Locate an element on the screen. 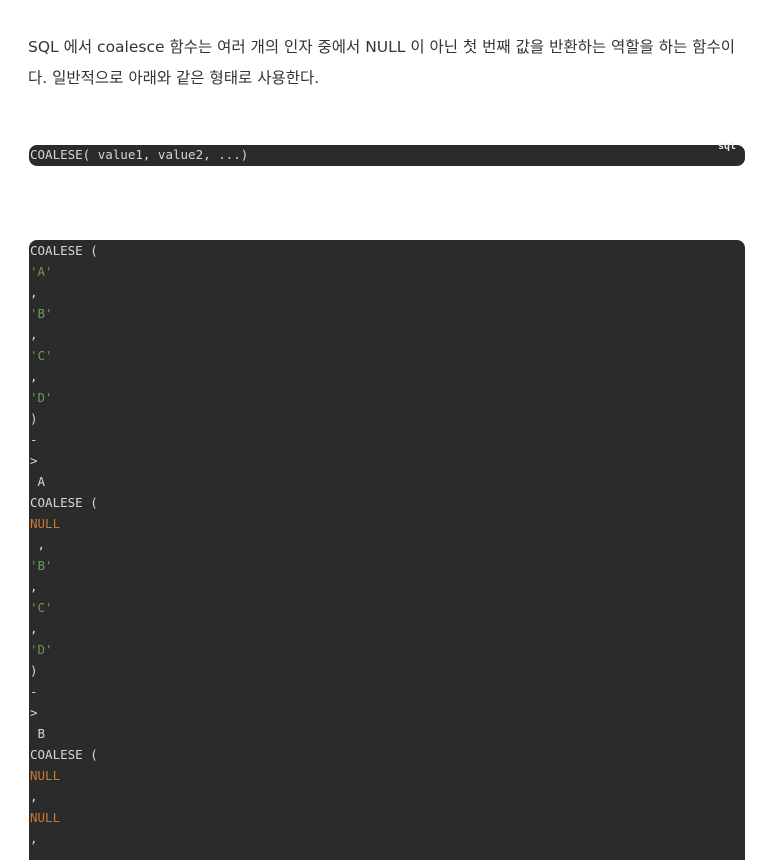 The width and height of the screenshot is (771, 860). code-token: 'A' is located at coordinates (41, 271).